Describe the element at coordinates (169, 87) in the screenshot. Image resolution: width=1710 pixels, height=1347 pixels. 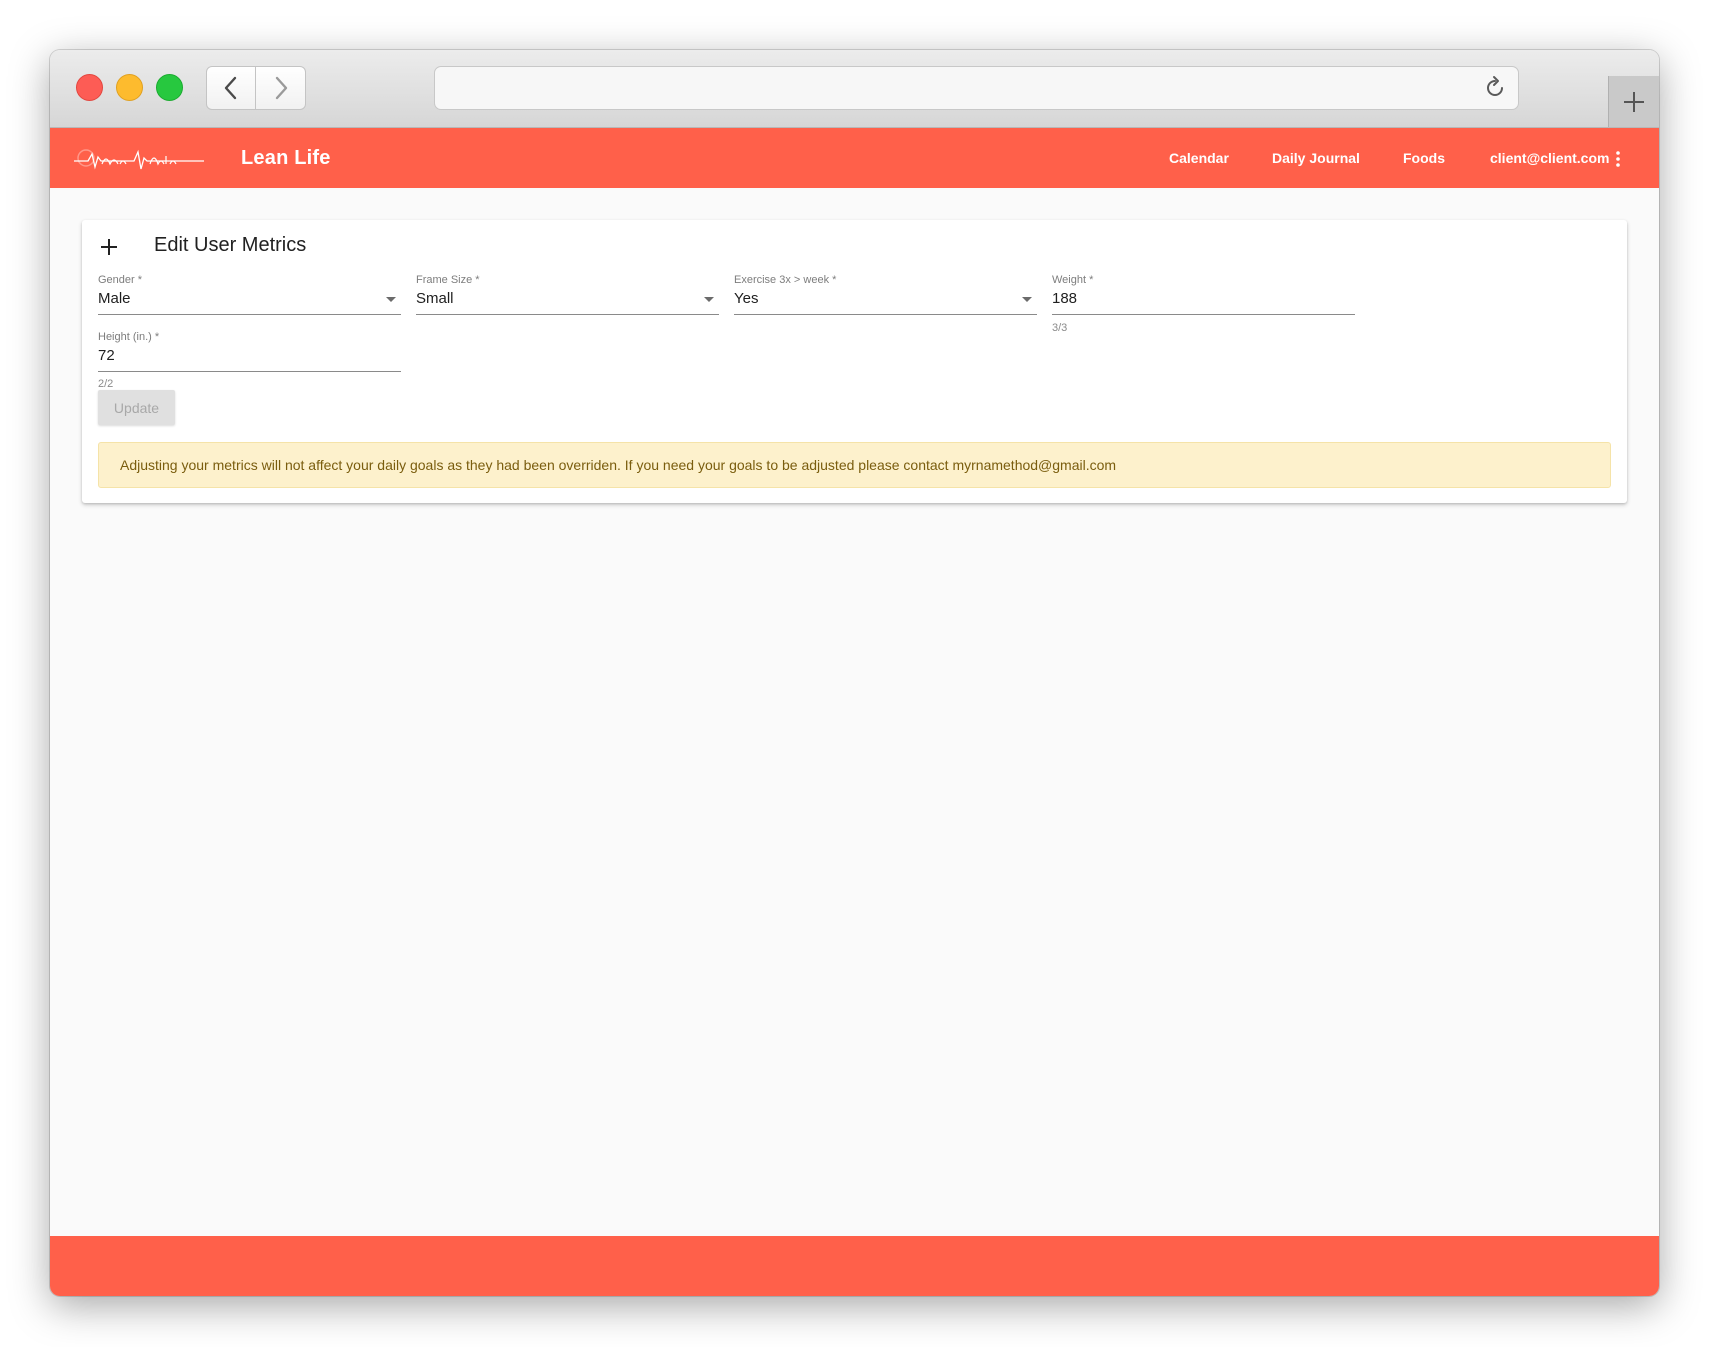
I see `zoom-window-button` at that location.